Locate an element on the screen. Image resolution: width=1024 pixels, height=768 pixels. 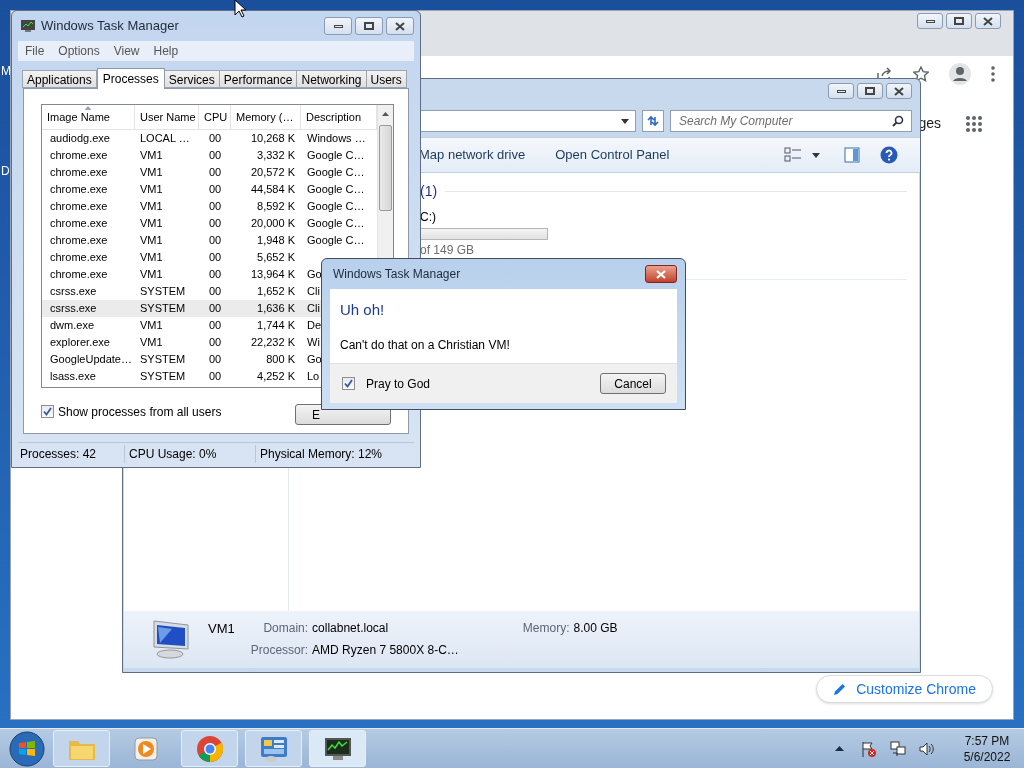
drive-free-space: of 149 GB is located at coordinates (448, 250).